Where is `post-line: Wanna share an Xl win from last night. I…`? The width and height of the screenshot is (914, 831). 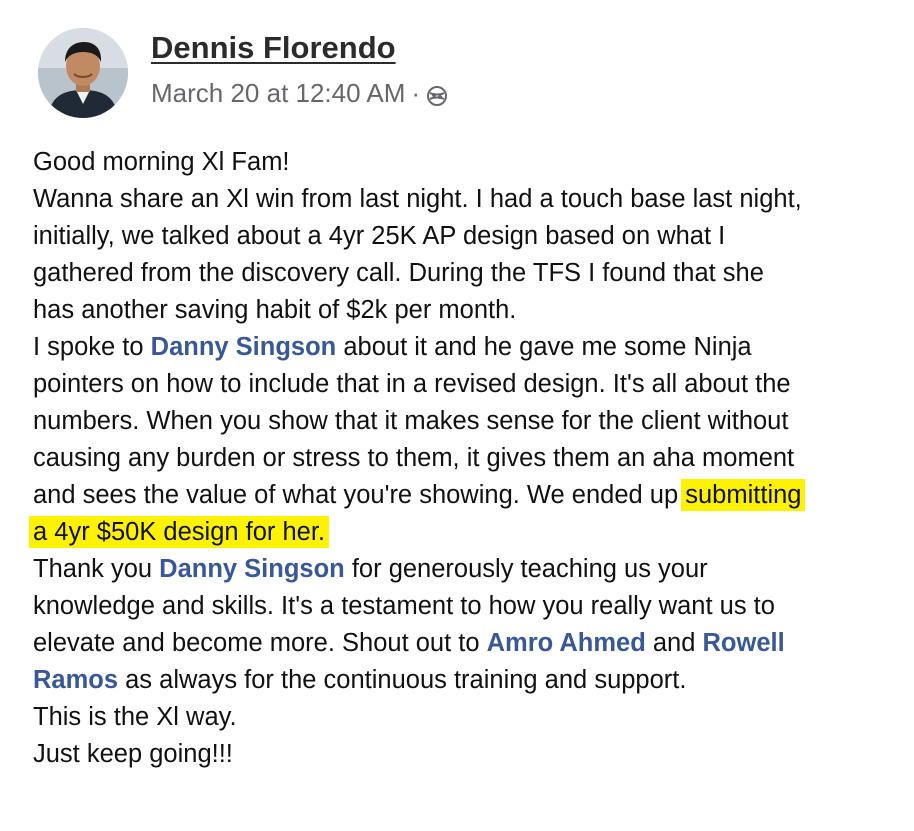 post-line: Wanna share an Xl win from last night. I… is located at coordinates (463, 199).